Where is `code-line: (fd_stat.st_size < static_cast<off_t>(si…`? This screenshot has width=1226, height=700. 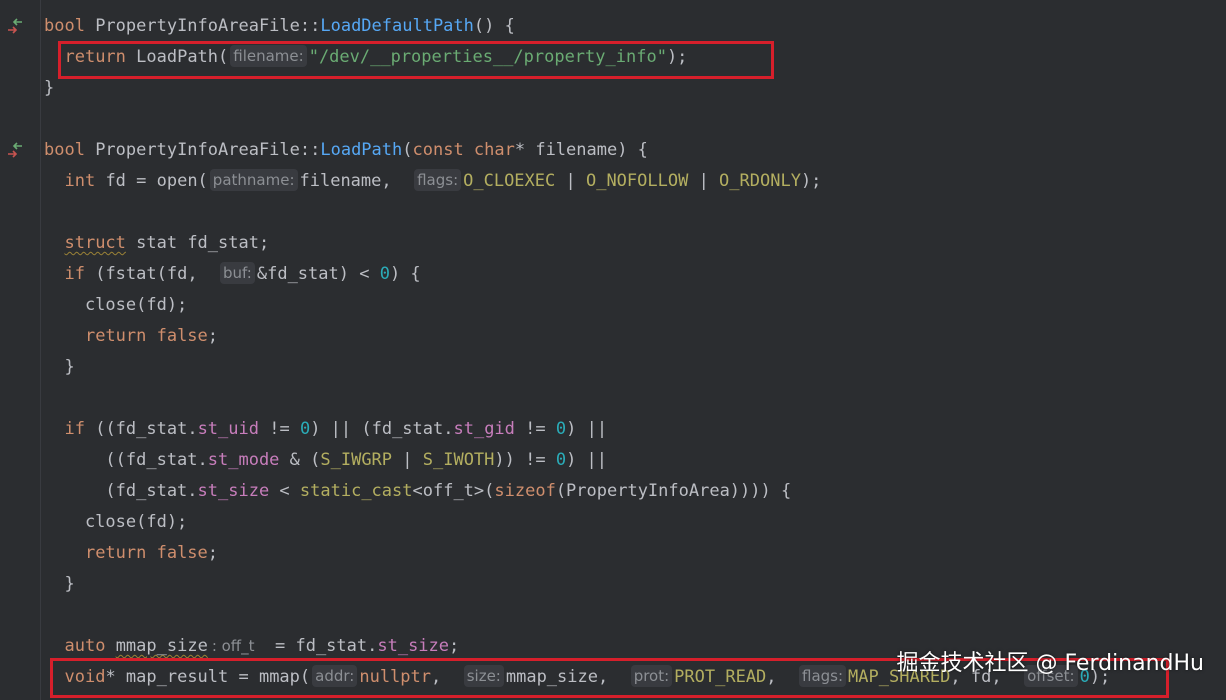 code-line: (fd_stat.st_size < static_cast<off_t>(si… is located at coordinates (417, 491).